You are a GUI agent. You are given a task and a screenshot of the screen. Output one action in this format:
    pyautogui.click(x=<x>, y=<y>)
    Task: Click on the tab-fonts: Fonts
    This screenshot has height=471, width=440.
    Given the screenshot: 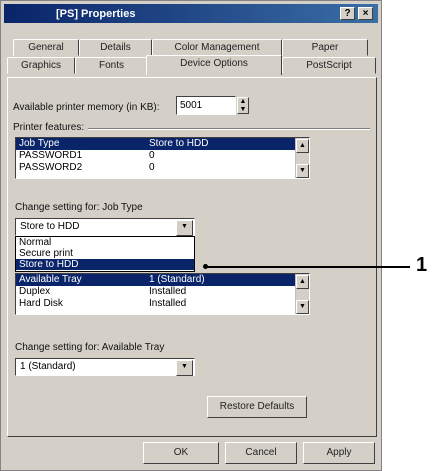 What is the action you would take?
    pyautogui.click(x=111, y=65)
    